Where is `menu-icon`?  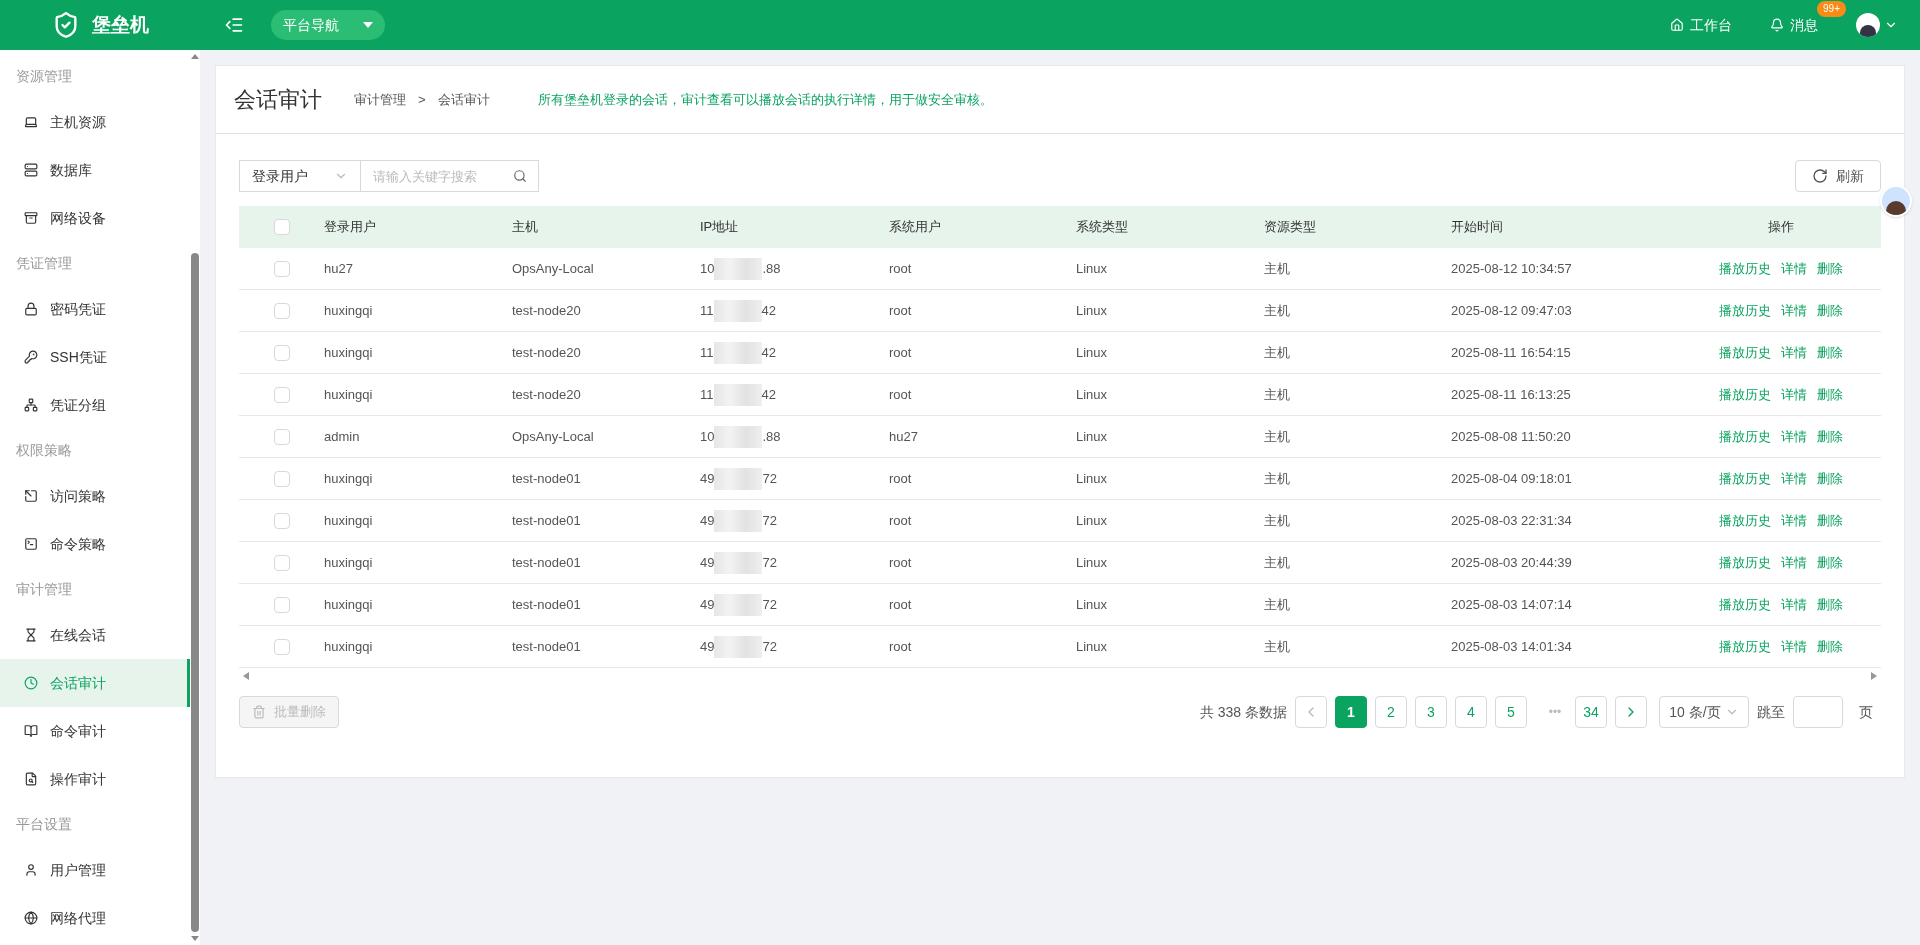
menu-icon is located at coordinates (234, 25).